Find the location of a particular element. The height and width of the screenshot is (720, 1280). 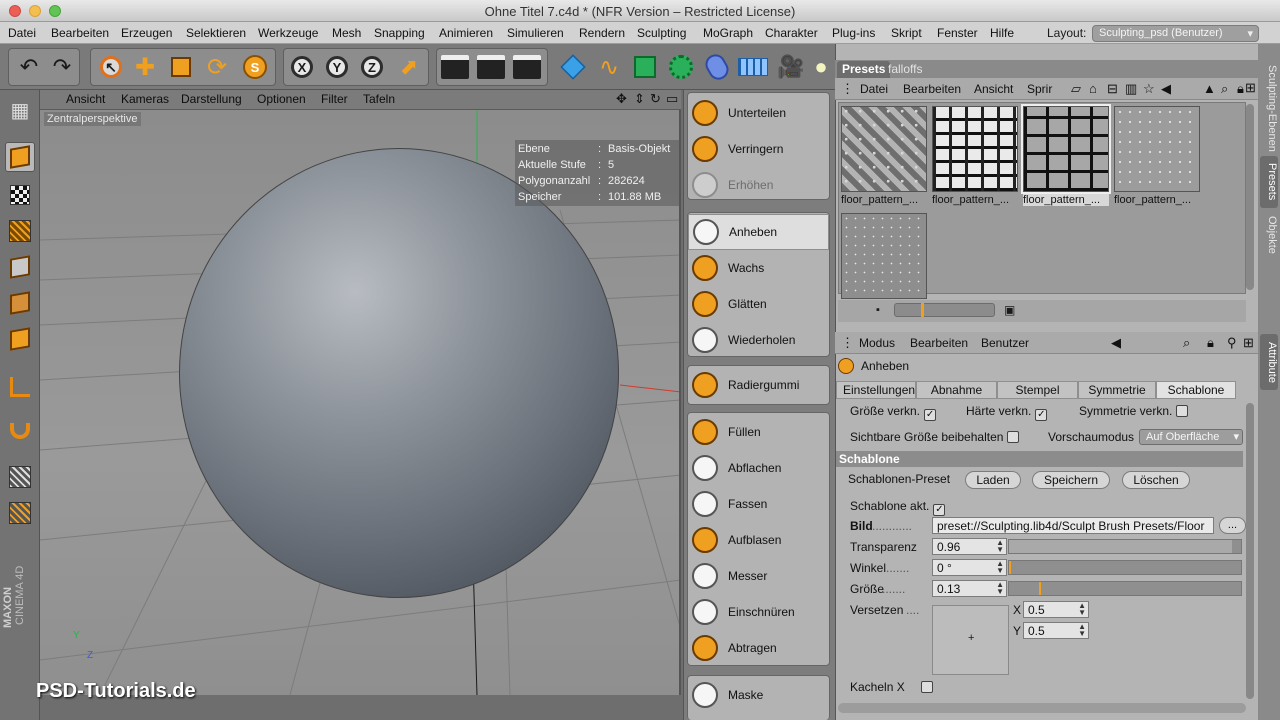

menu-plugins: Plug-ins is located at coordinates (853, 33).